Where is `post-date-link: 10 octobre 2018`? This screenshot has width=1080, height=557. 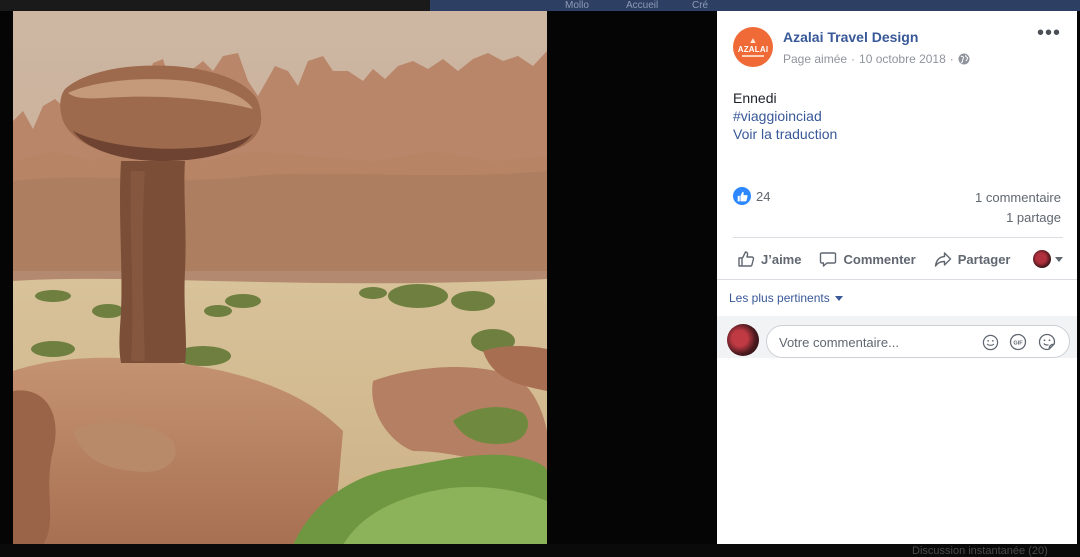
post-date-link: 10 octobre 2018 is located at coordinates (902, 59).